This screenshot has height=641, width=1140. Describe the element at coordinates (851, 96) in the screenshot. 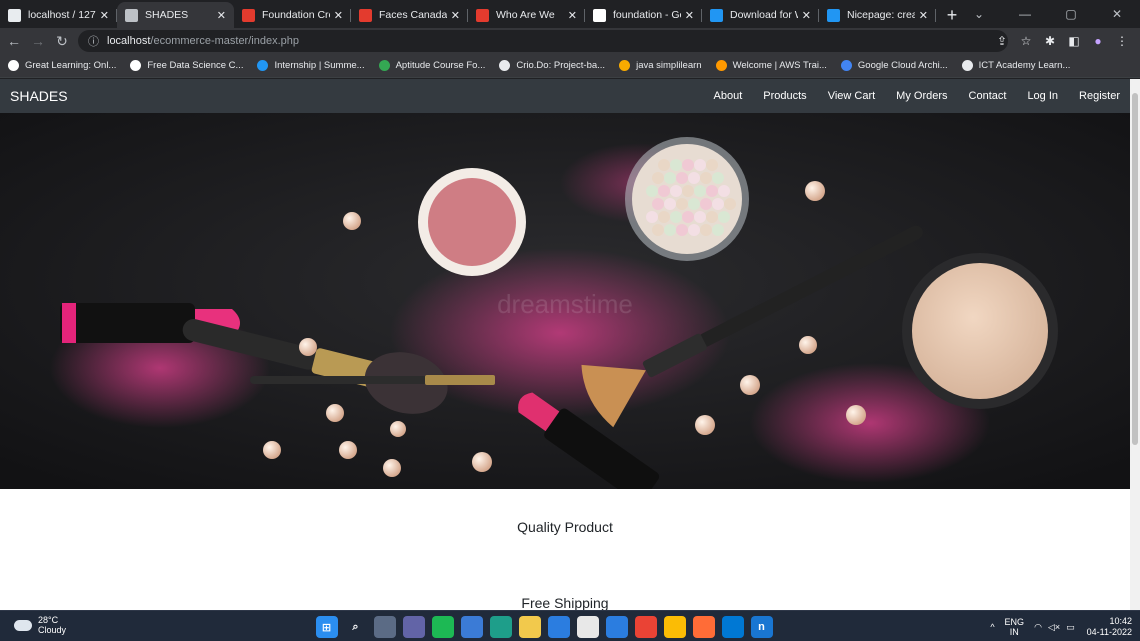

I see `nav-link-view-cart: View Cart` at that location.